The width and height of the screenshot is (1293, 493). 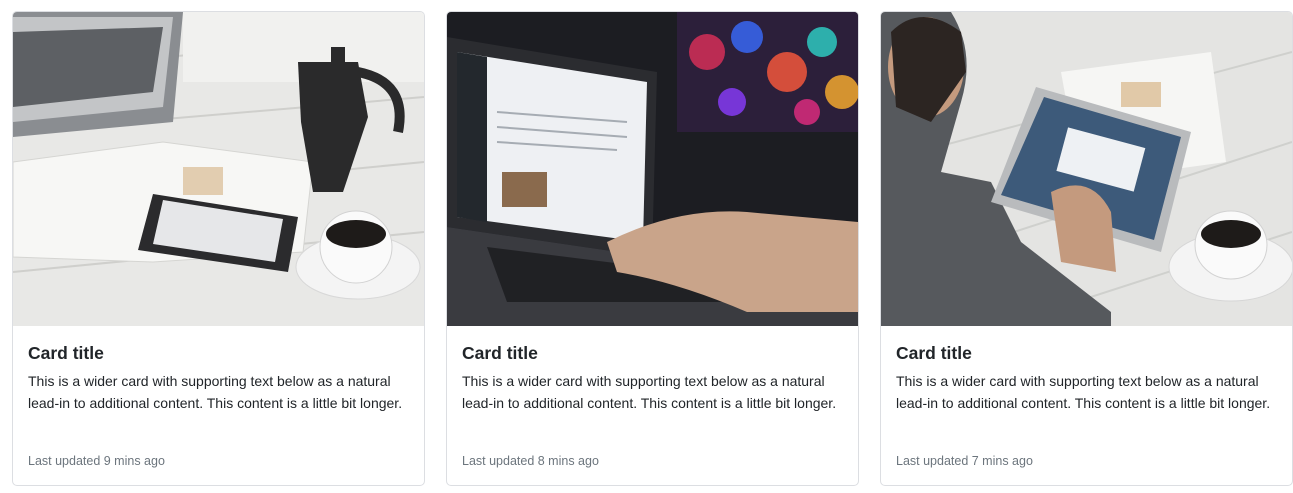 What do you see at coordinates (96, 461) in the screenshot?
I see `last-updated-text: Last updated 9 mins ago` at bounding box center [96, 461].